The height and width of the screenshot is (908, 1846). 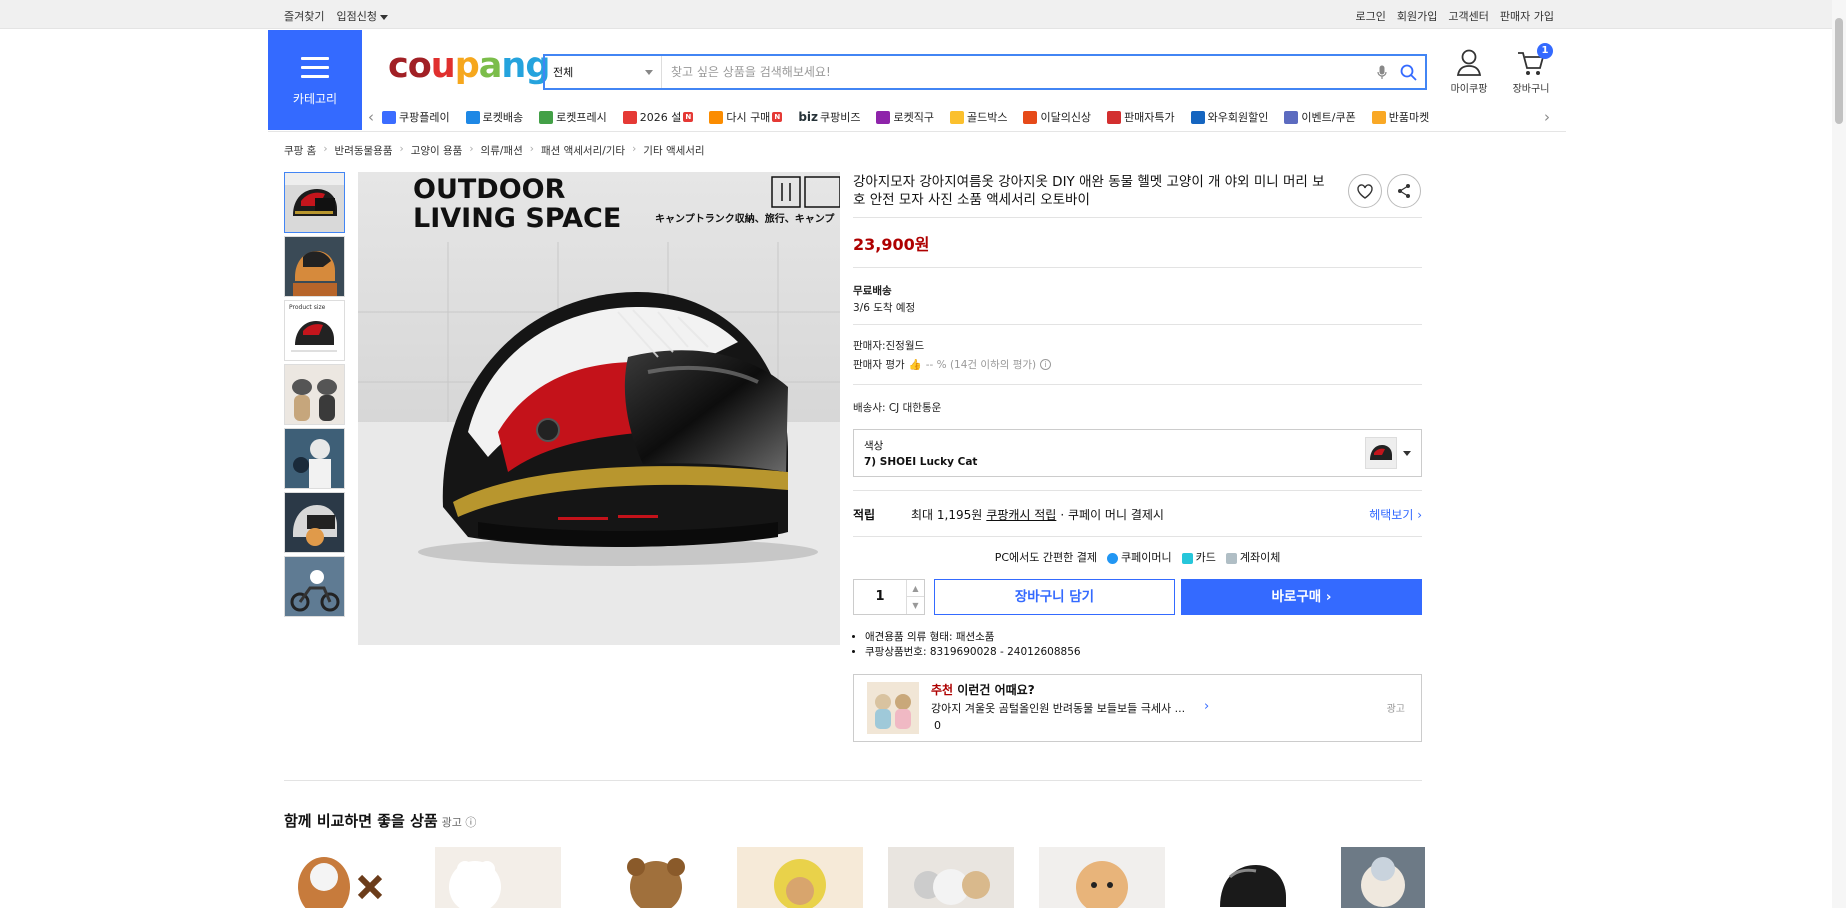 What do you see at coordinates (1015, 72) in the screenshot?
I see `search-input` at bounding box center [1015, 72].